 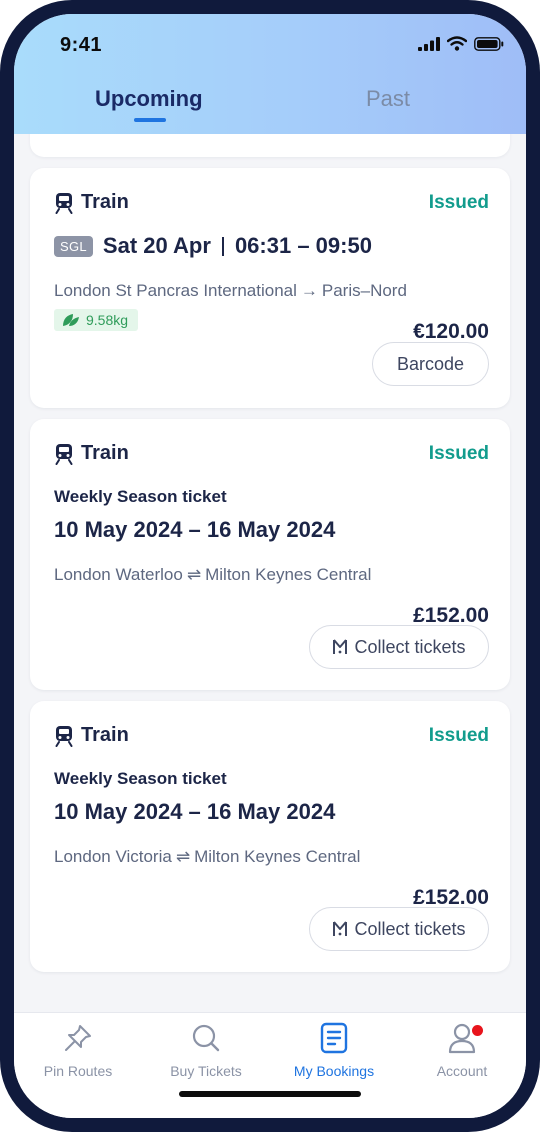 I want to click on nav-label: Buy Tickets, so click(x=206, y=1071).